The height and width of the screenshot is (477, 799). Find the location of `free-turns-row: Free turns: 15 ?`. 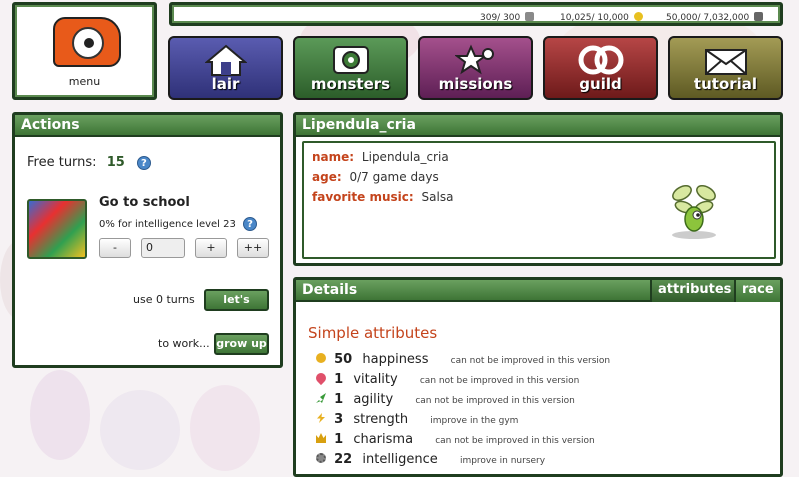

free-turns-row: Free turns: 15 ? is located at coordinates (89, 162).